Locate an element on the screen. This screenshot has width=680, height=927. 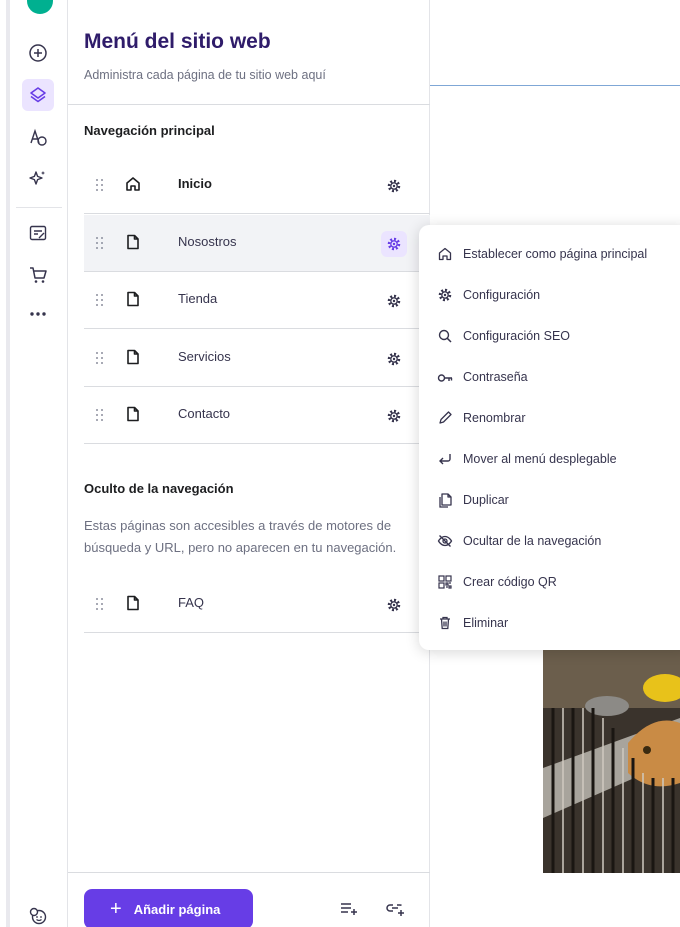
site-avatar is located at coordinates (40, 7).